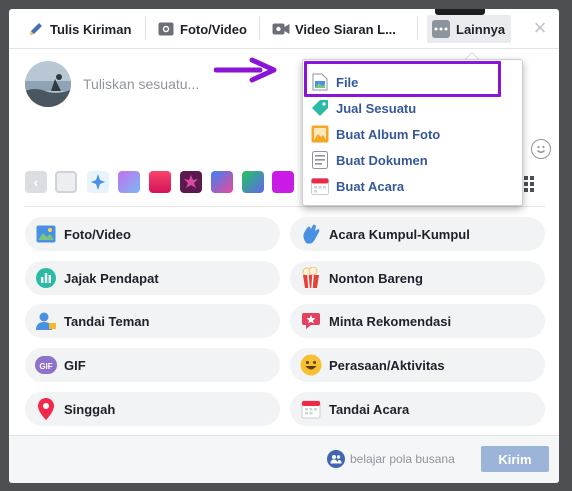 This screenshot has height=491, width=572. I want to click on emoji-icon, so click(541, 149).